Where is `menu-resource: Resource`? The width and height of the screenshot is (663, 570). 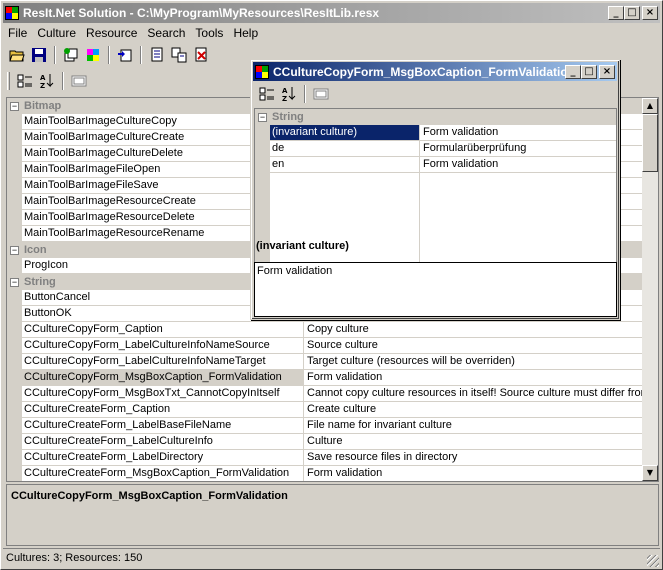 menu-resource: Resource is located at coordinates (111, 33).